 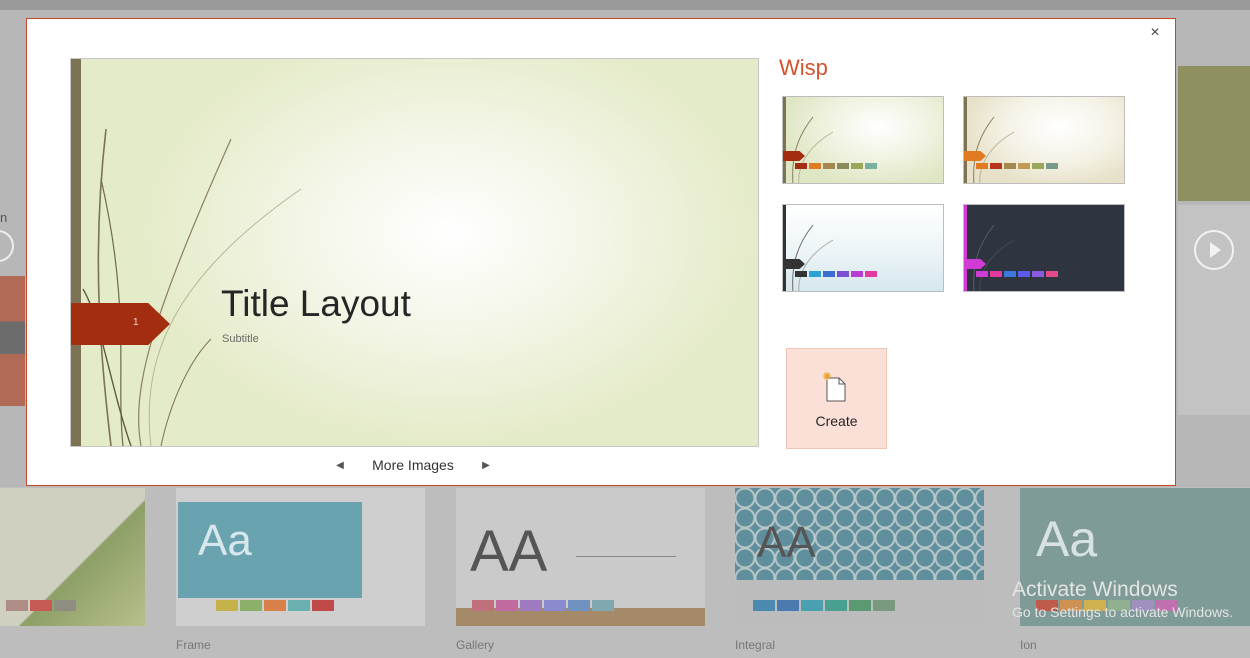 I want to click on theme-label-integral: Integral, so click(x=755, y=645).